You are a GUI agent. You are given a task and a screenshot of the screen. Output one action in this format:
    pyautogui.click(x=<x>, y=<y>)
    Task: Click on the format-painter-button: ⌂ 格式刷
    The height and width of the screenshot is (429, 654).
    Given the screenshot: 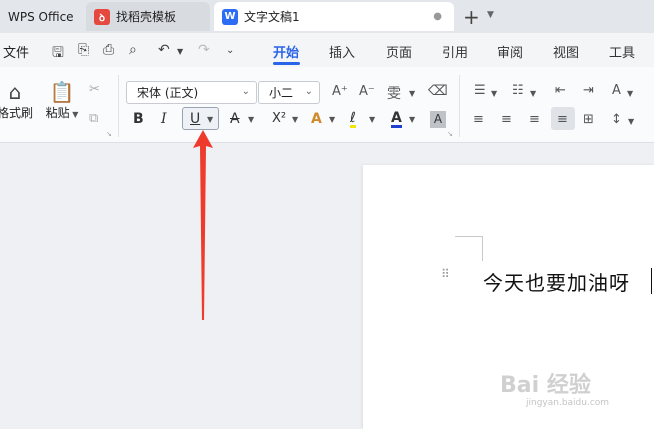 What is the action you would take?
    pyautogui.click(x=17, y=100)
    